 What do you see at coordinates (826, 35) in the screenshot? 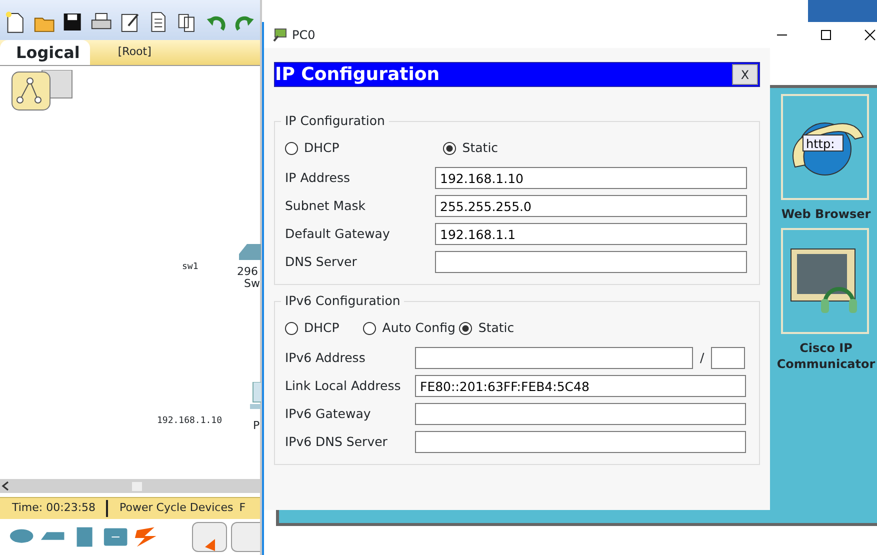
I see `maximize-icon` at bounding box center [826, 35].